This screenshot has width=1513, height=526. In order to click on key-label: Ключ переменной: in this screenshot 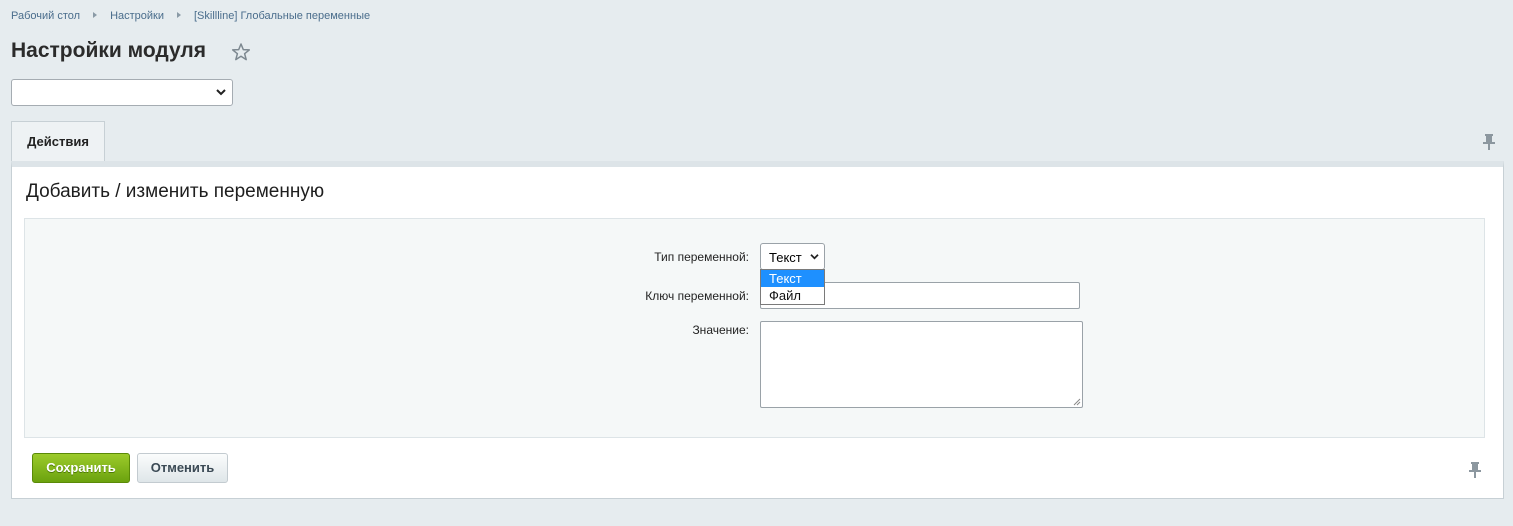, I will do `click(697, 296)`.